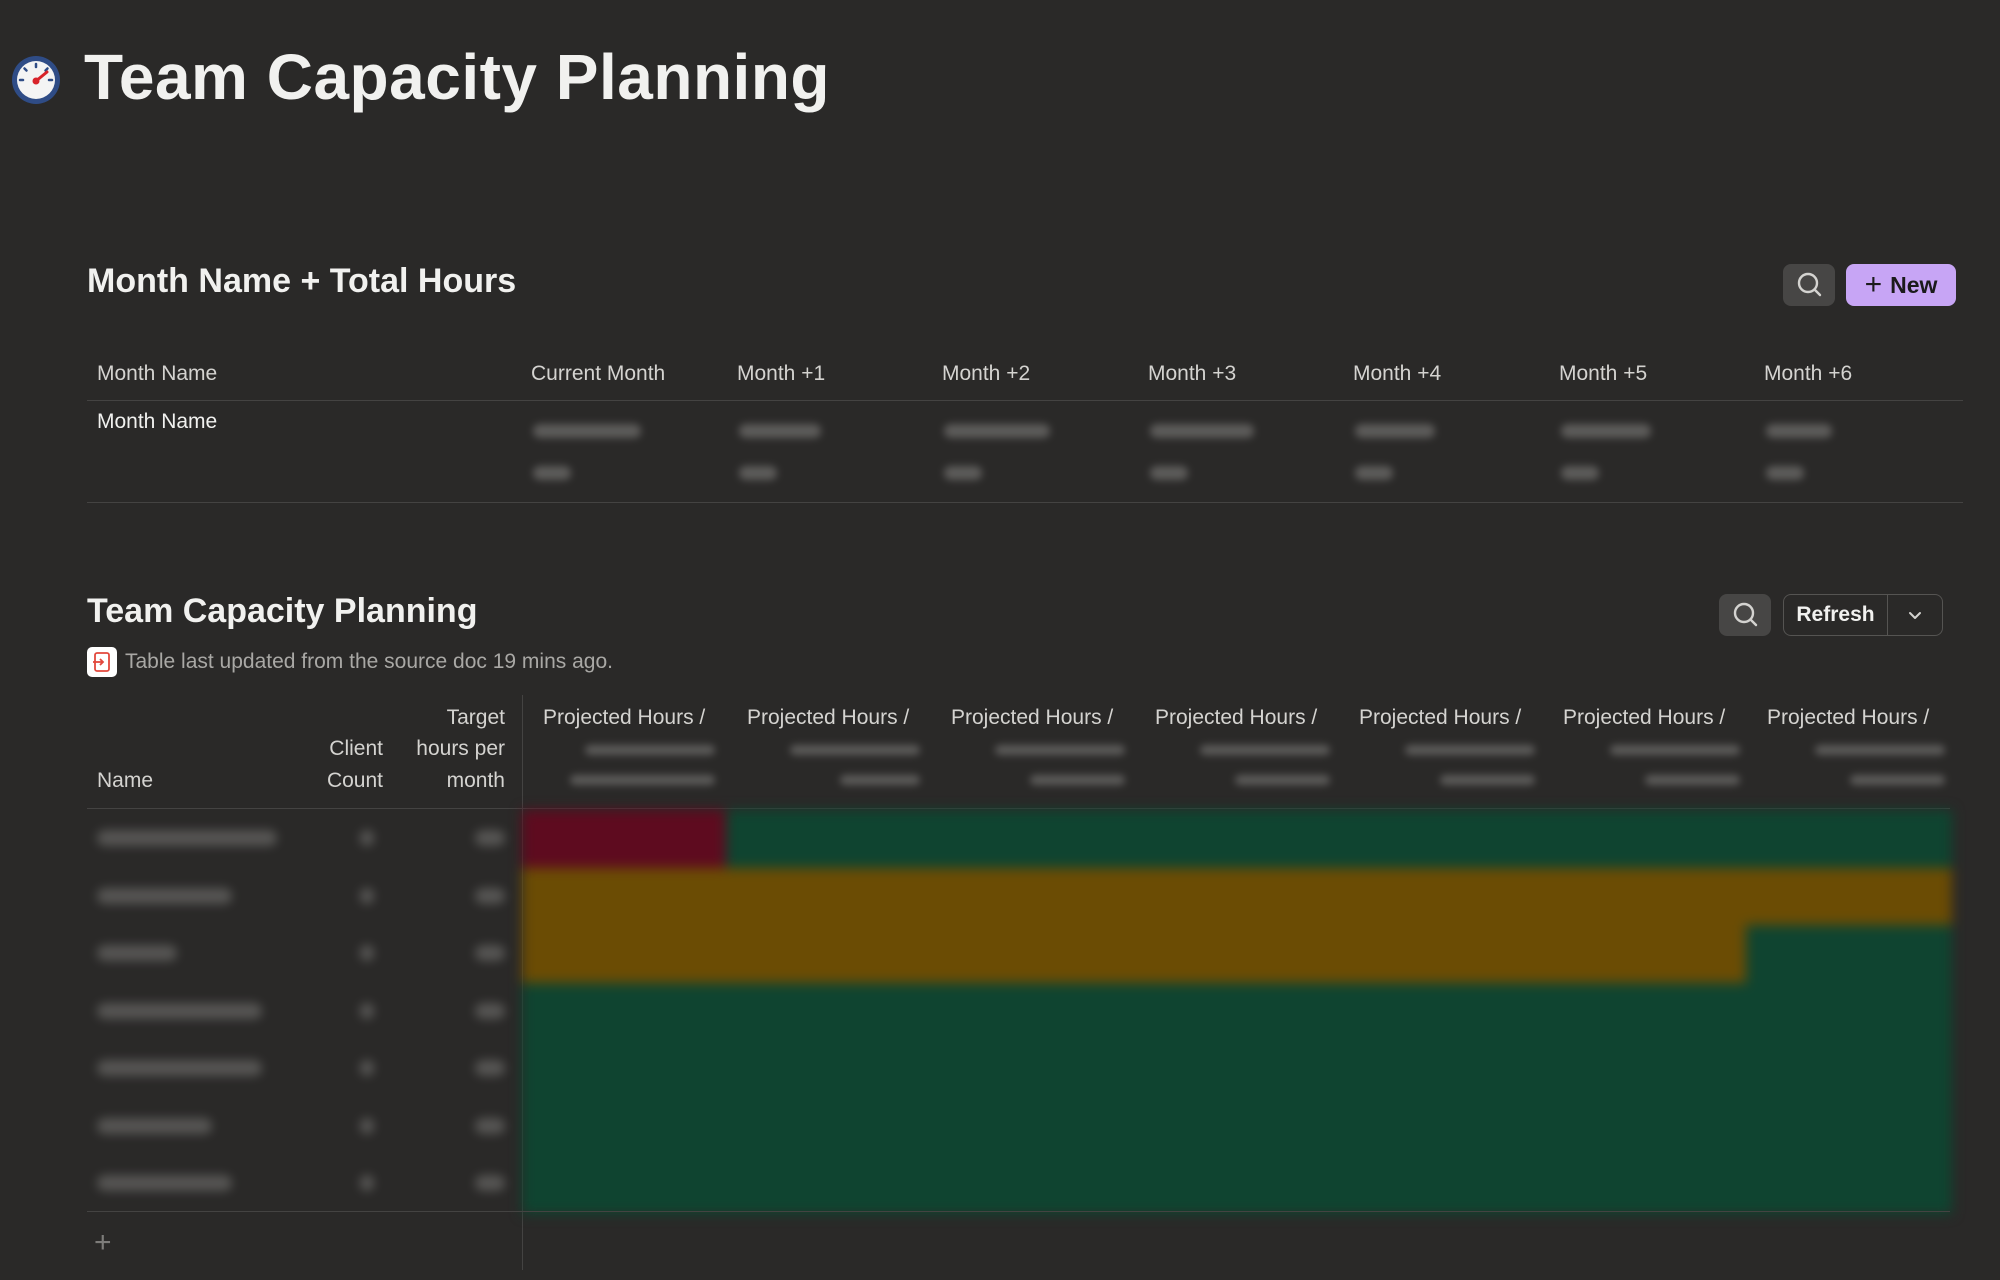 This screenshot has height=1280, width=2000. What do you see at coordinates (447, 718) in the screenshot?
I see `column-header-target-hours: Target` at bounding box center [447, 718].